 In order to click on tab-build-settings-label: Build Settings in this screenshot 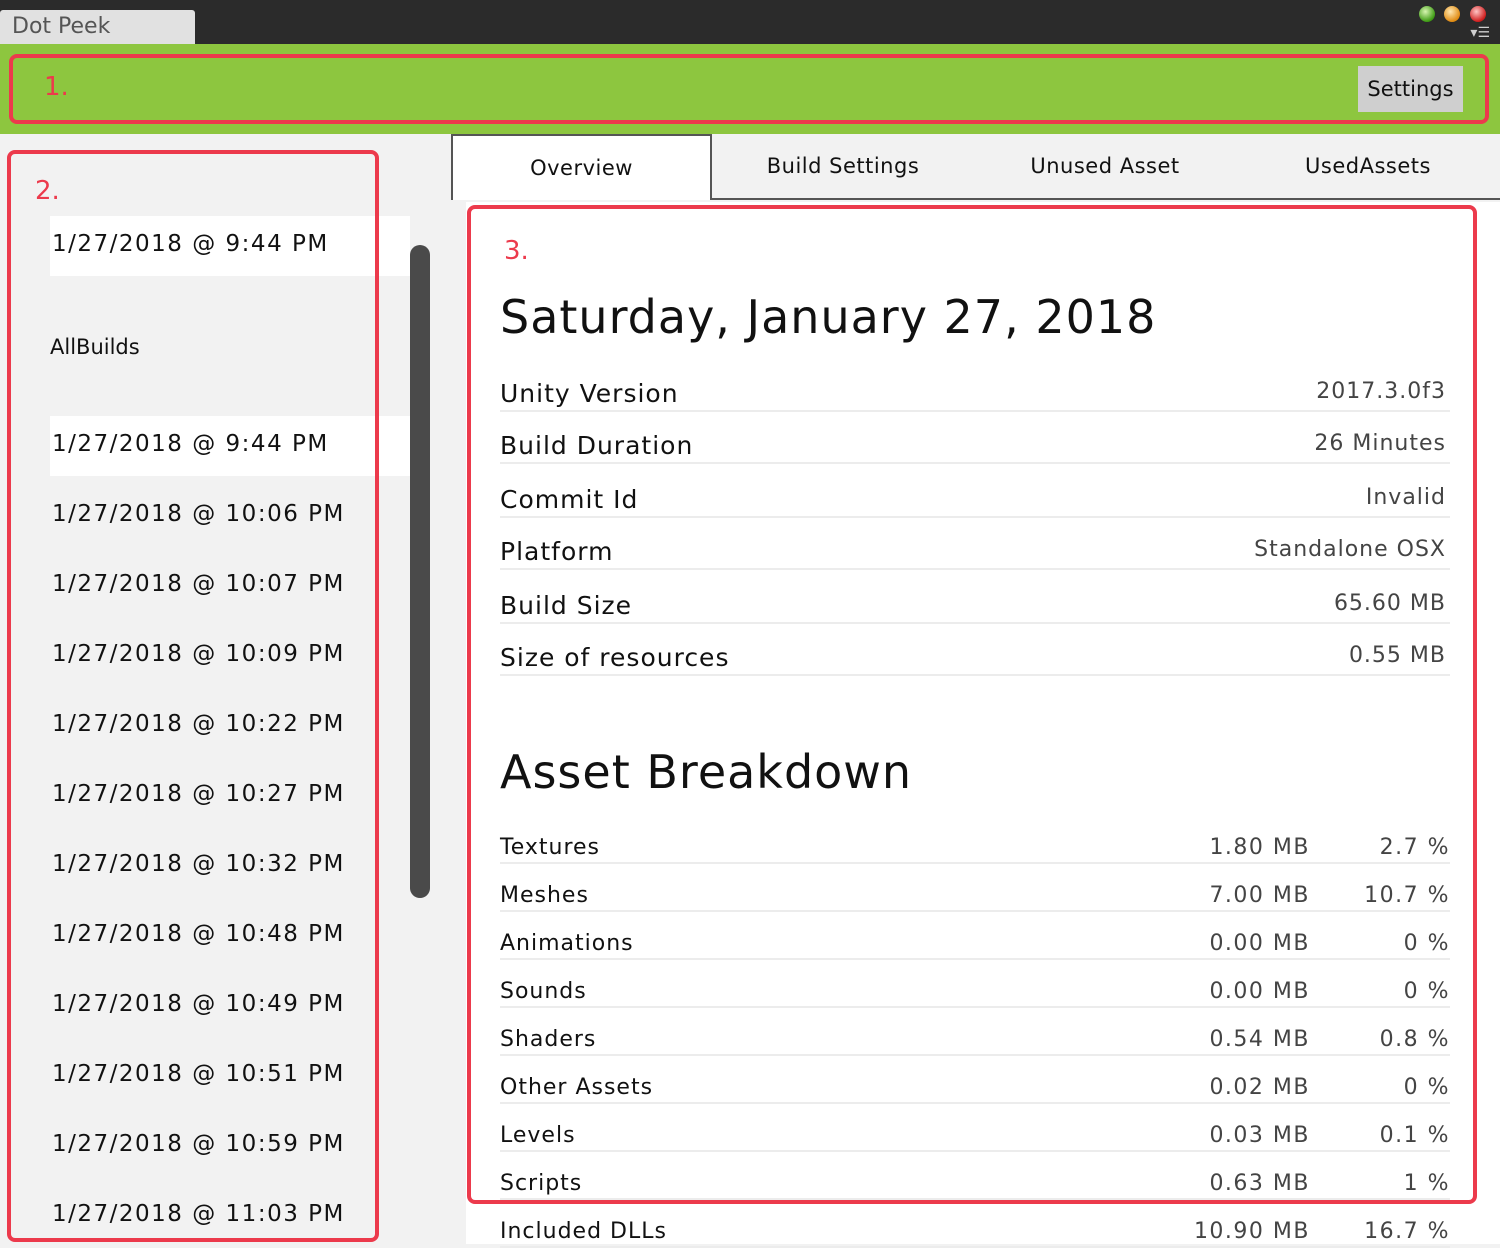, I will do `click(843, 166)`.